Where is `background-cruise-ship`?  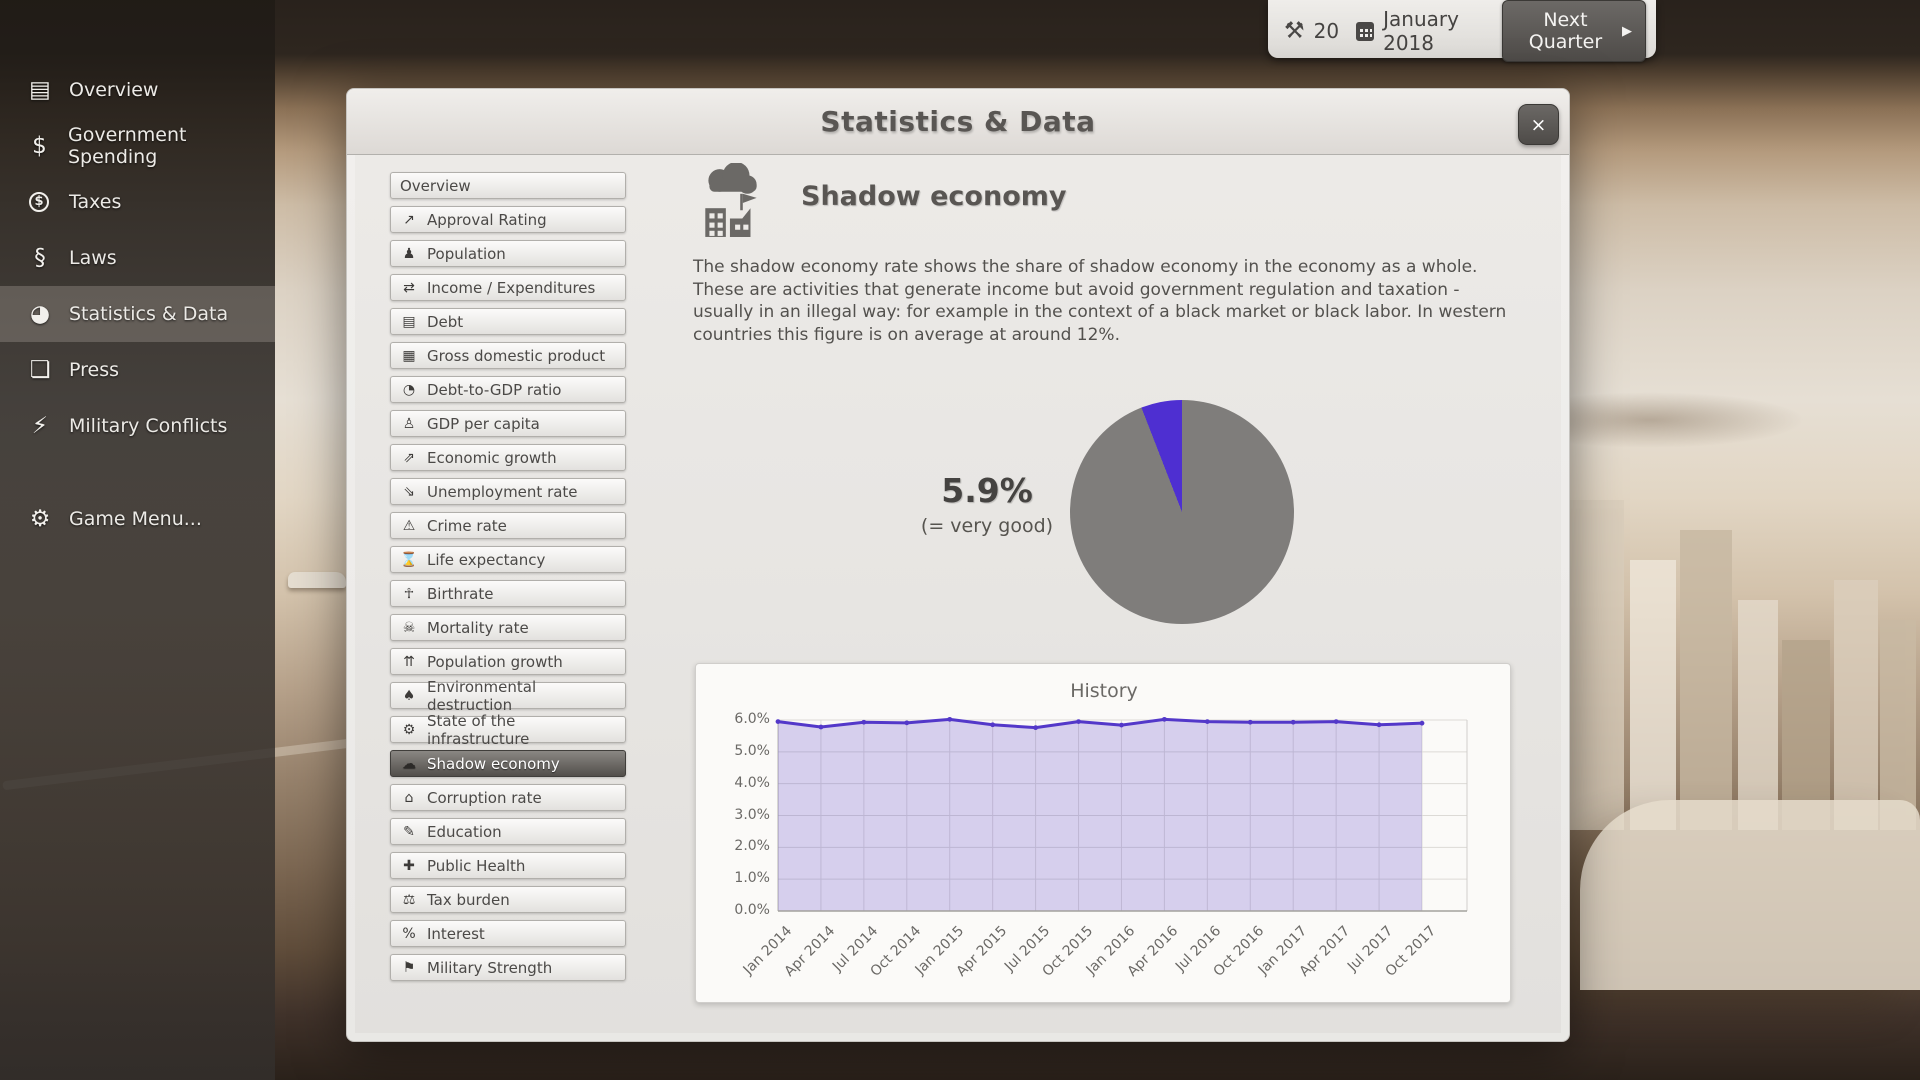 background-cruise-ship is located at coordinates (317, 580).